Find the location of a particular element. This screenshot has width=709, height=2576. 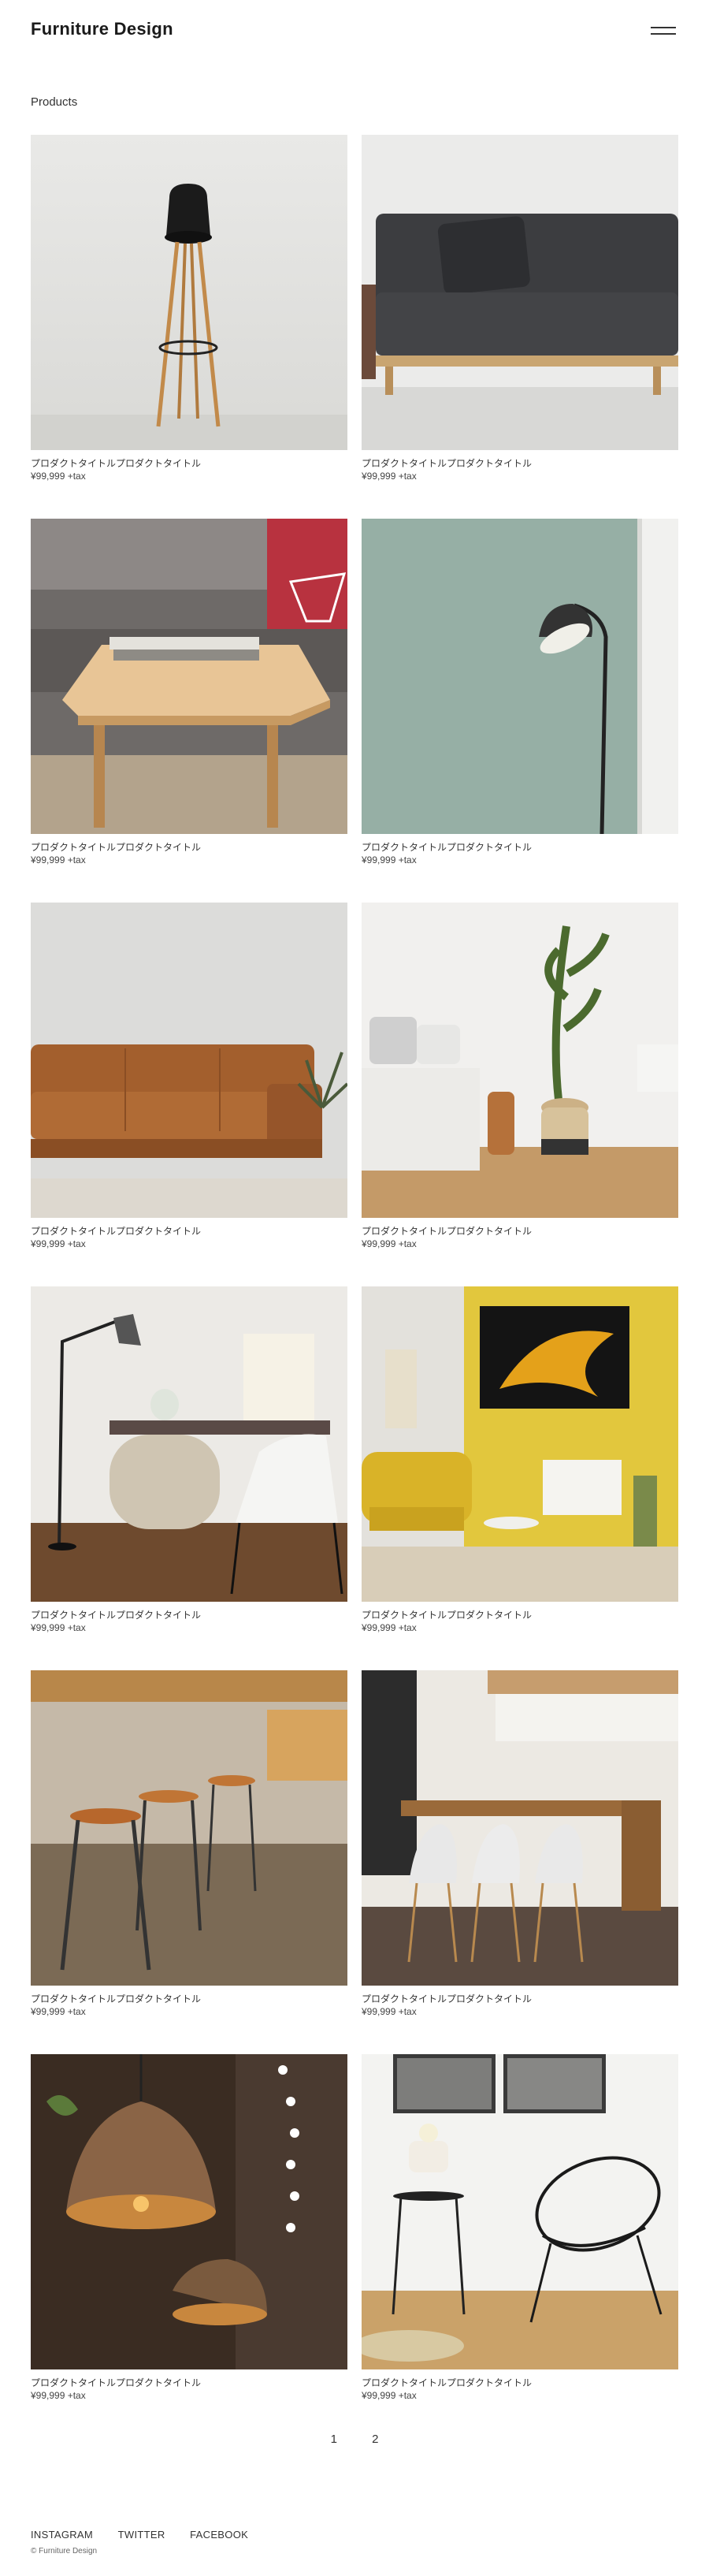

bar-stools-image is located at coordinates (189, 1828).